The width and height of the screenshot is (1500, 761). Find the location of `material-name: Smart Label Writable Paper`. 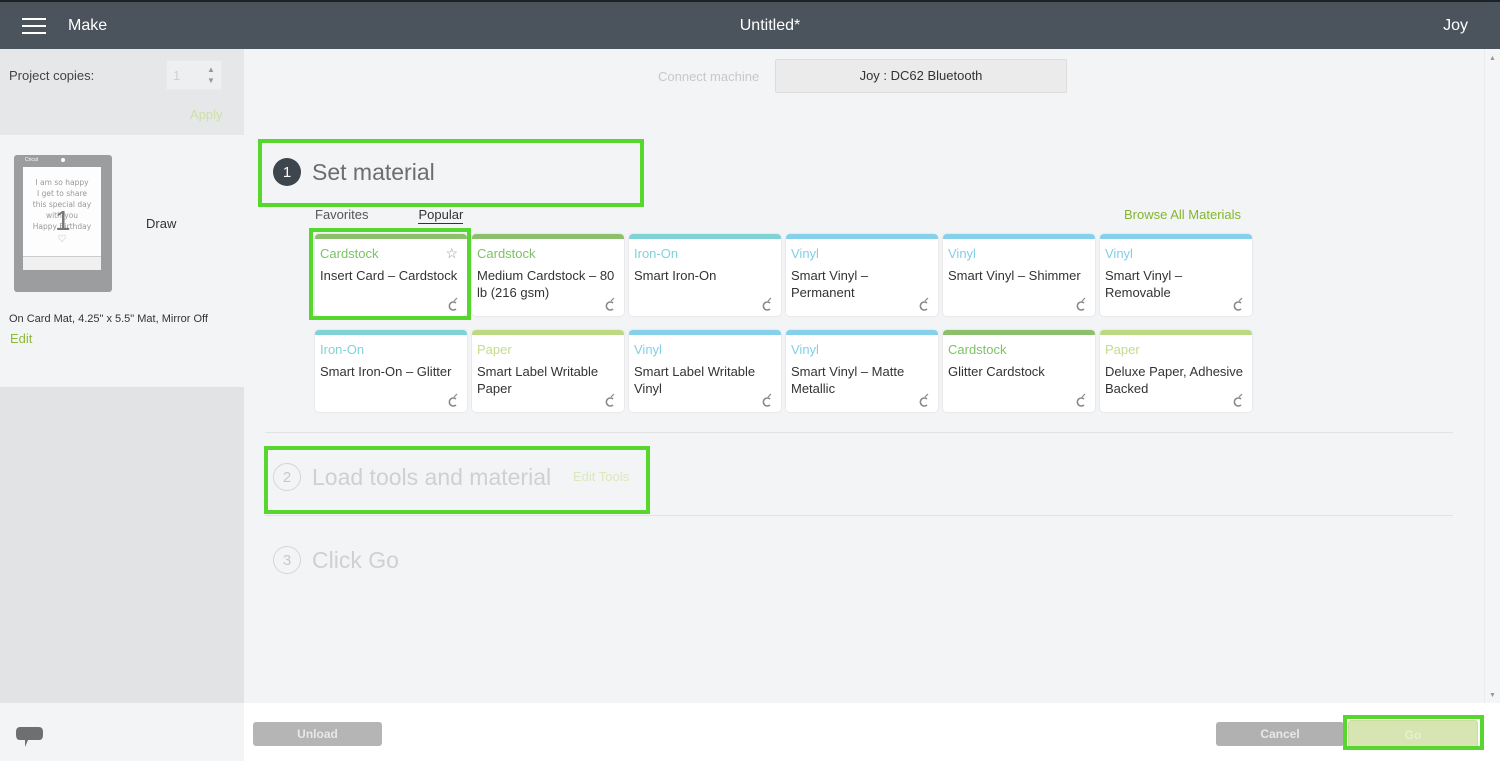

material-name: Smart Label Writable Paper is located at coordinates (538, 380).